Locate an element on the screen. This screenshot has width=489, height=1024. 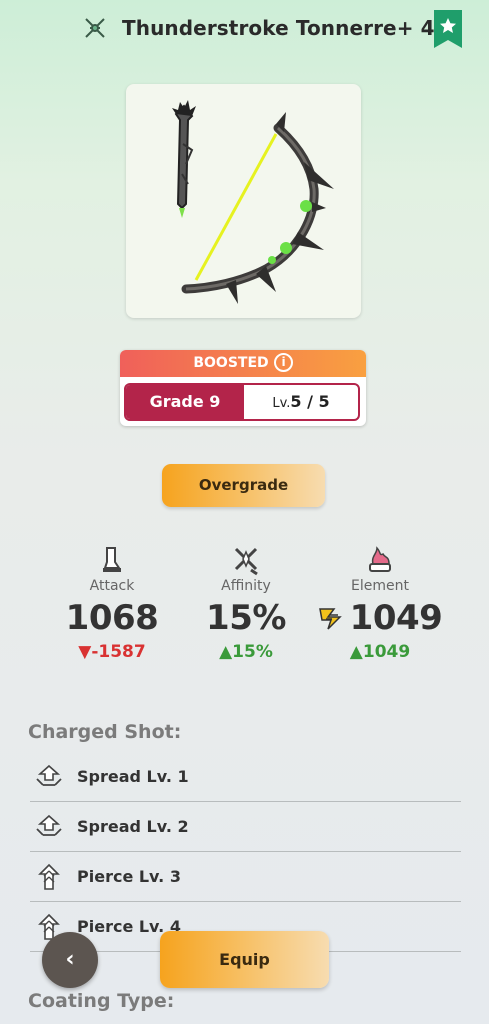
info-icon: i is located at coordinates (283, 362).